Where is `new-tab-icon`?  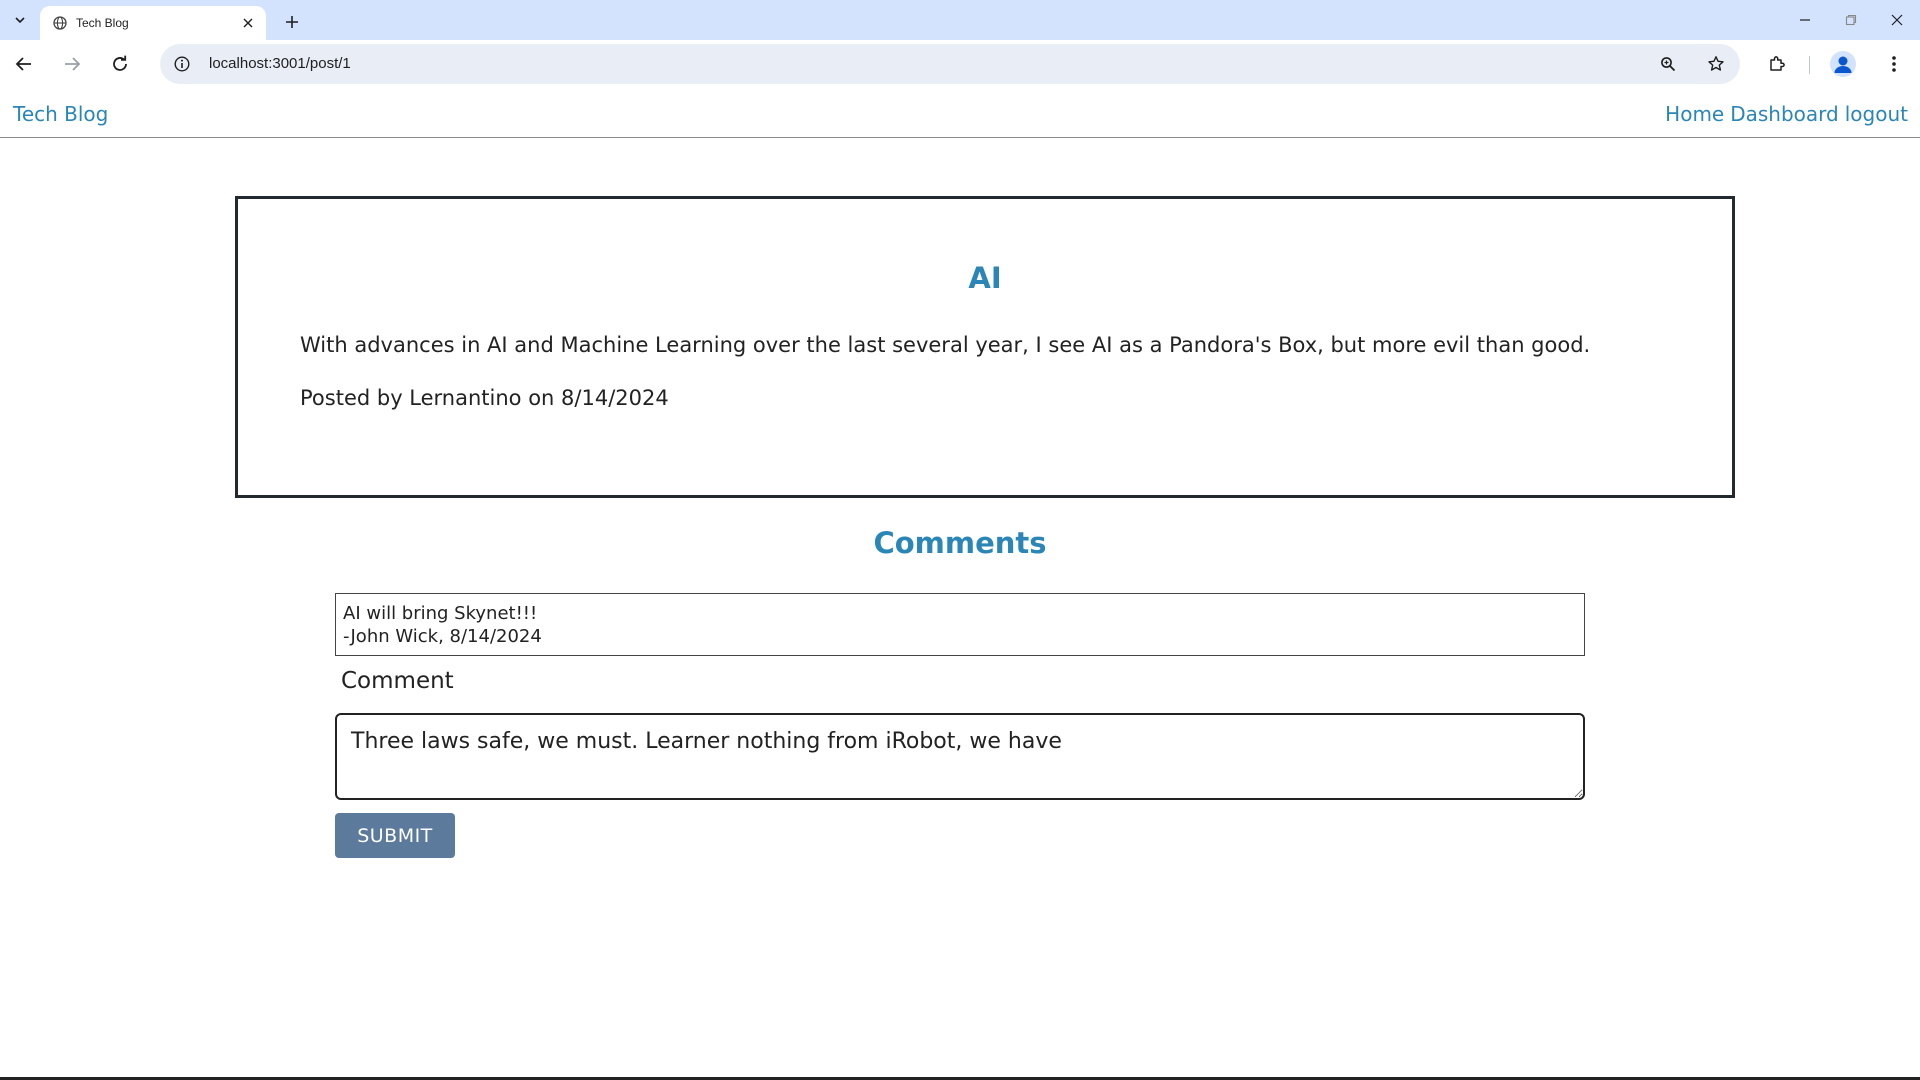 new-tab-icon is located at coordinates (292, 22).